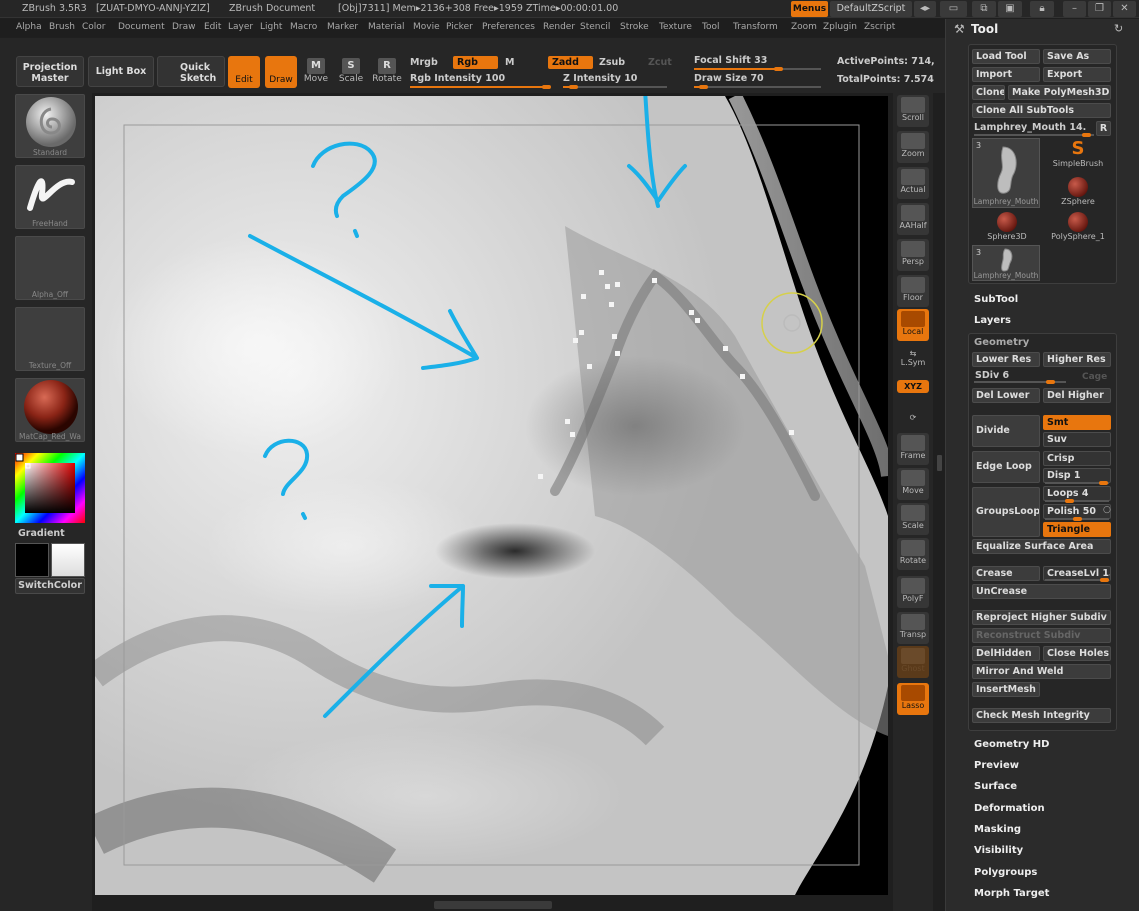  Describe the element at coordinates (94, 27) in the screenshot. I see `menu-color: Color` at that location.